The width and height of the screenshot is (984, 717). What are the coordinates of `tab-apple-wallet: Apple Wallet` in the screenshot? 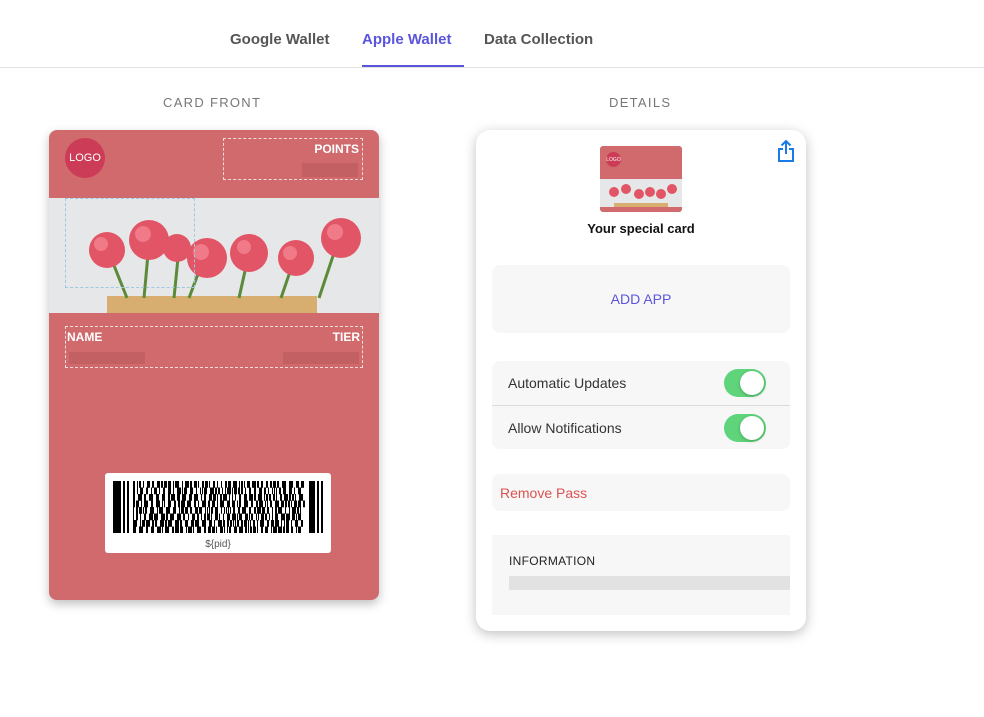 It's located at (406, 39).